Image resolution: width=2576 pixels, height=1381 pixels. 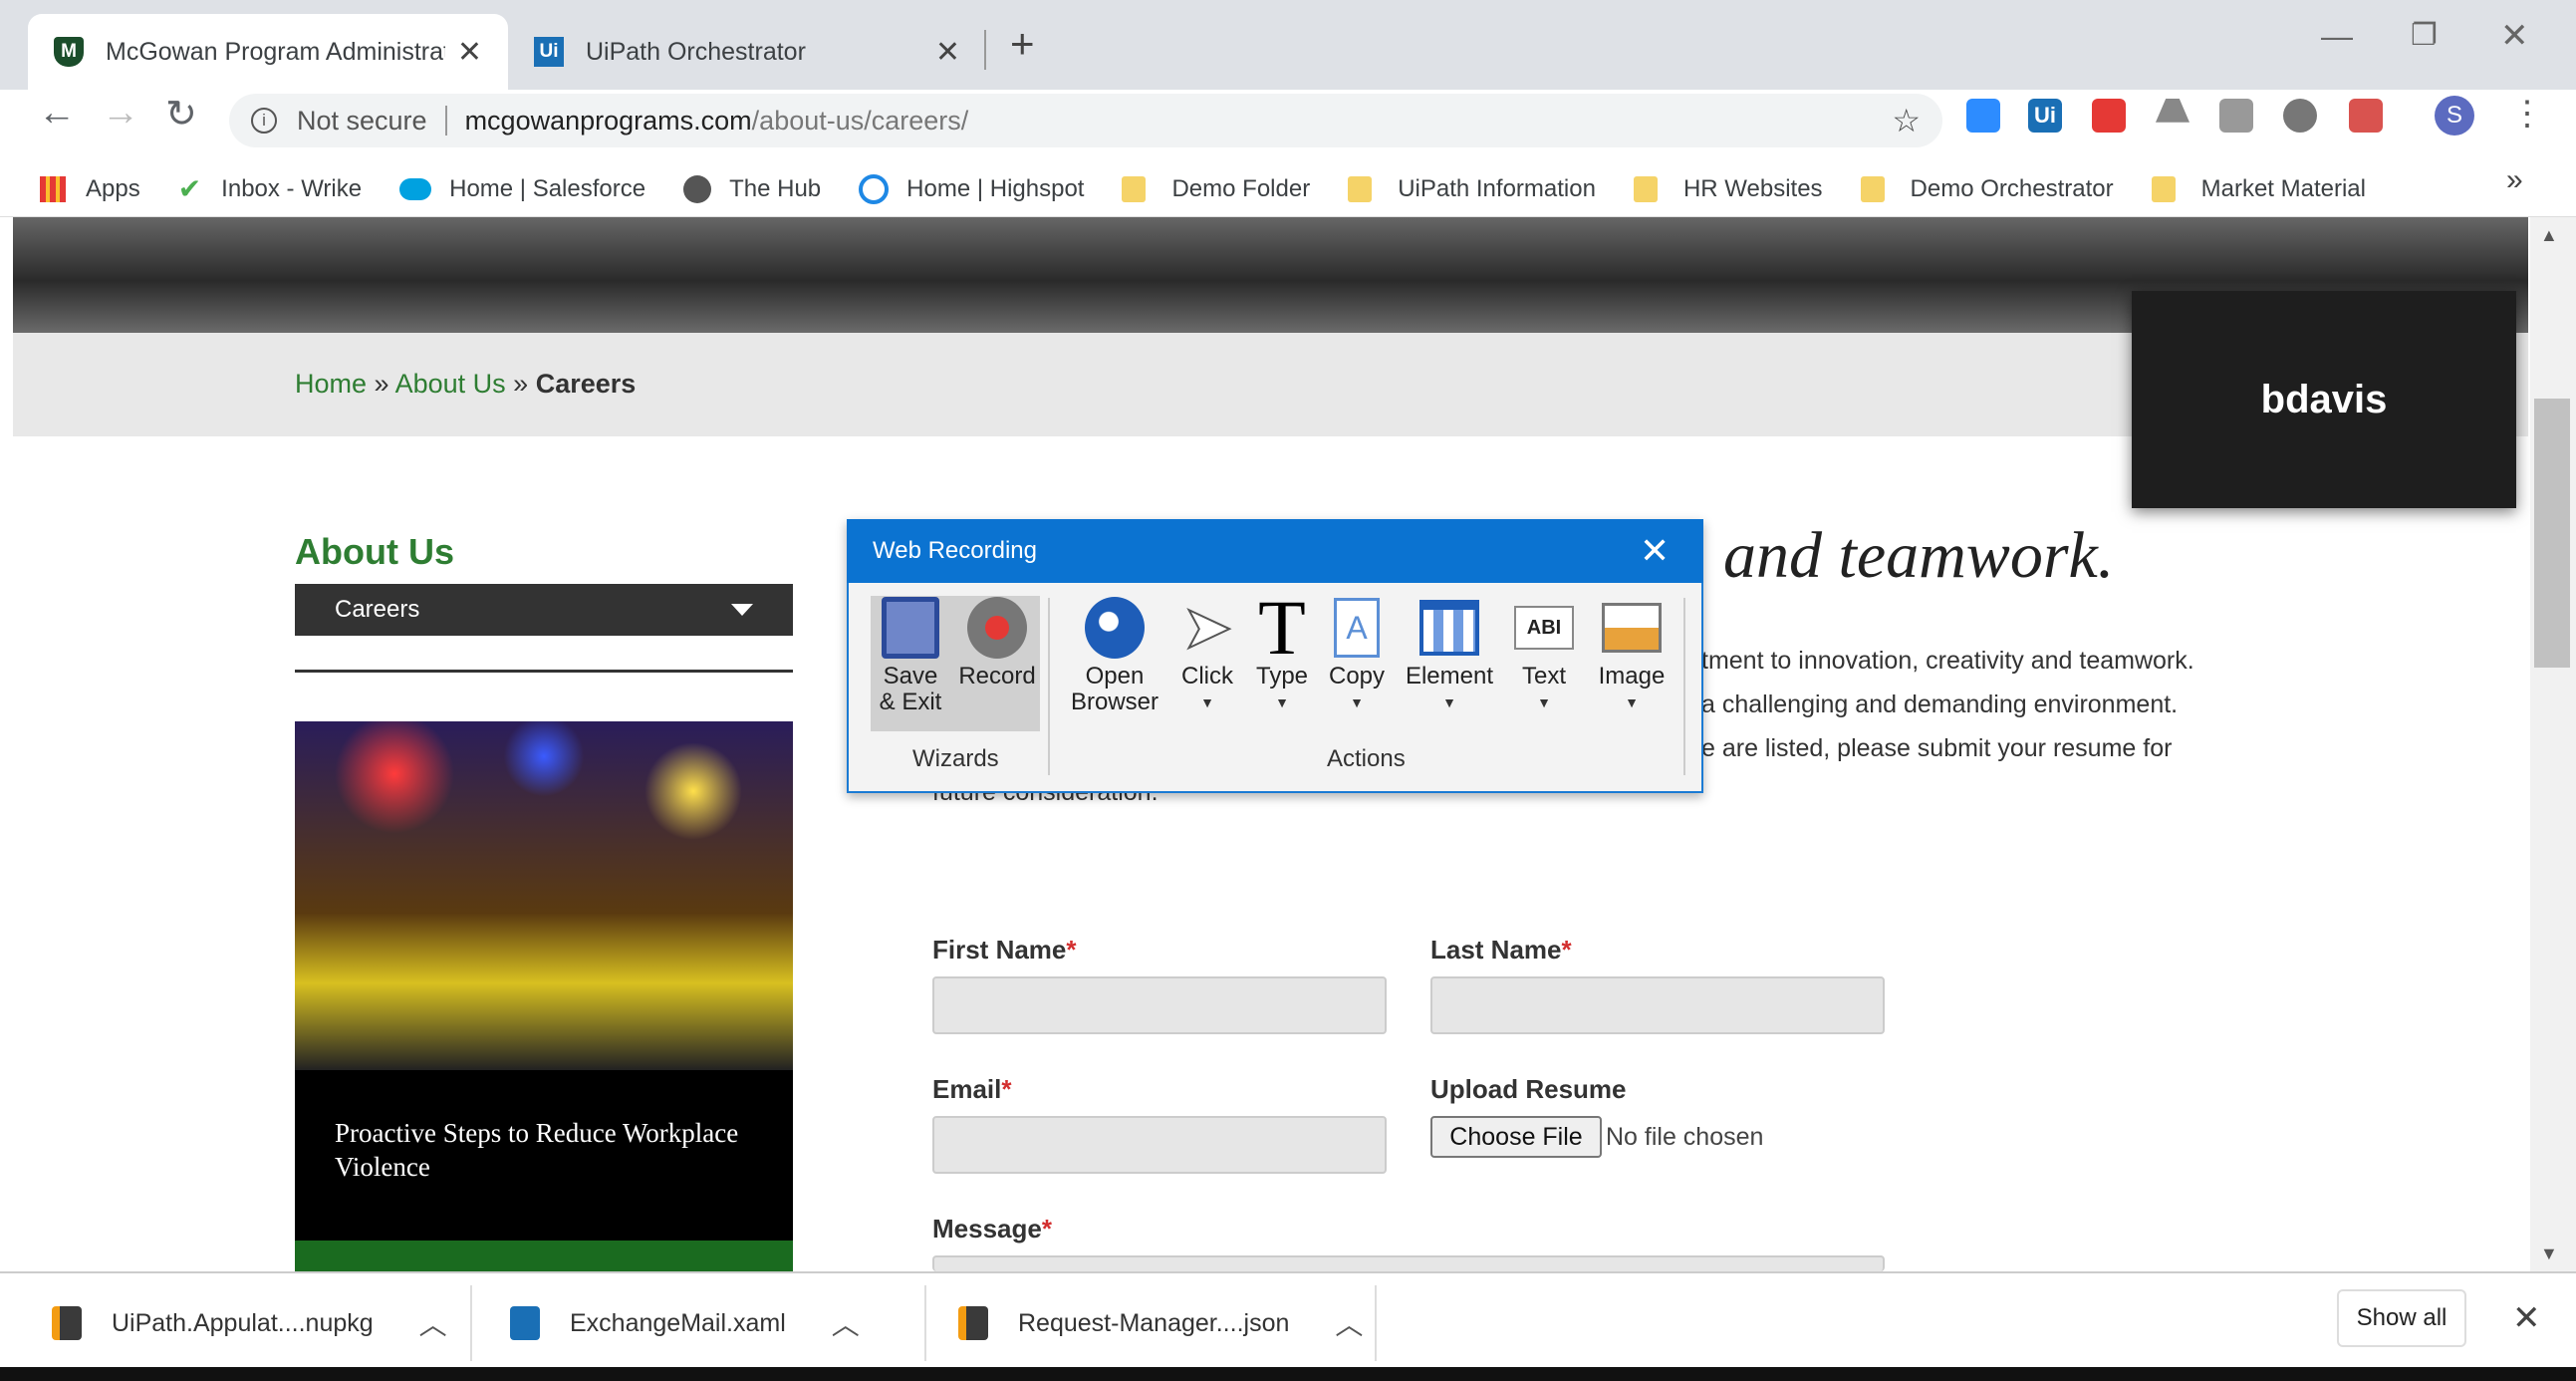 I want to click on bookmark-wrike: ✔ Inbox - Wrike, so click(x=270, y=188).